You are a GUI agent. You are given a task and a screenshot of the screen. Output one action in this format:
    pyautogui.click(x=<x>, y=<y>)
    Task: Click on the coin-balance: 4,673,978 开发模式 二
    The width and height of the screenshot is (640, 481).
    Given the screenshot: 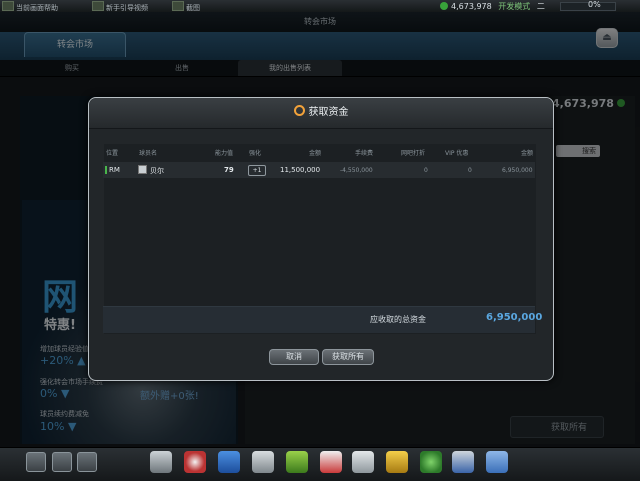 What is the action you would take?
    pyautogui.click(x=492, y=6)
    